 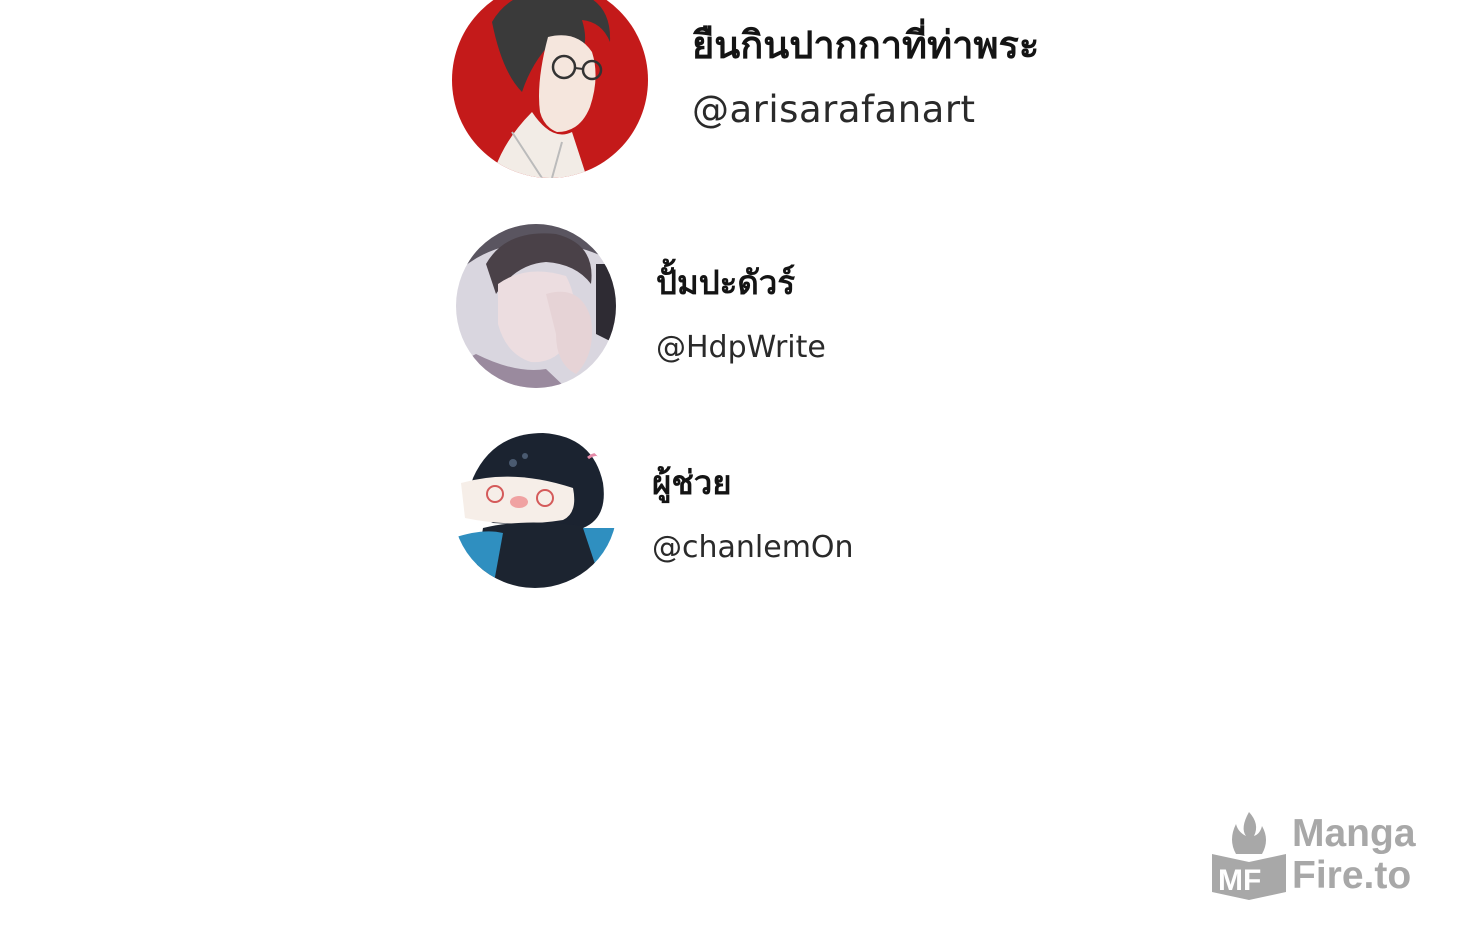 I want to click on avatar-chanlemon, so click(x=535, y=508).